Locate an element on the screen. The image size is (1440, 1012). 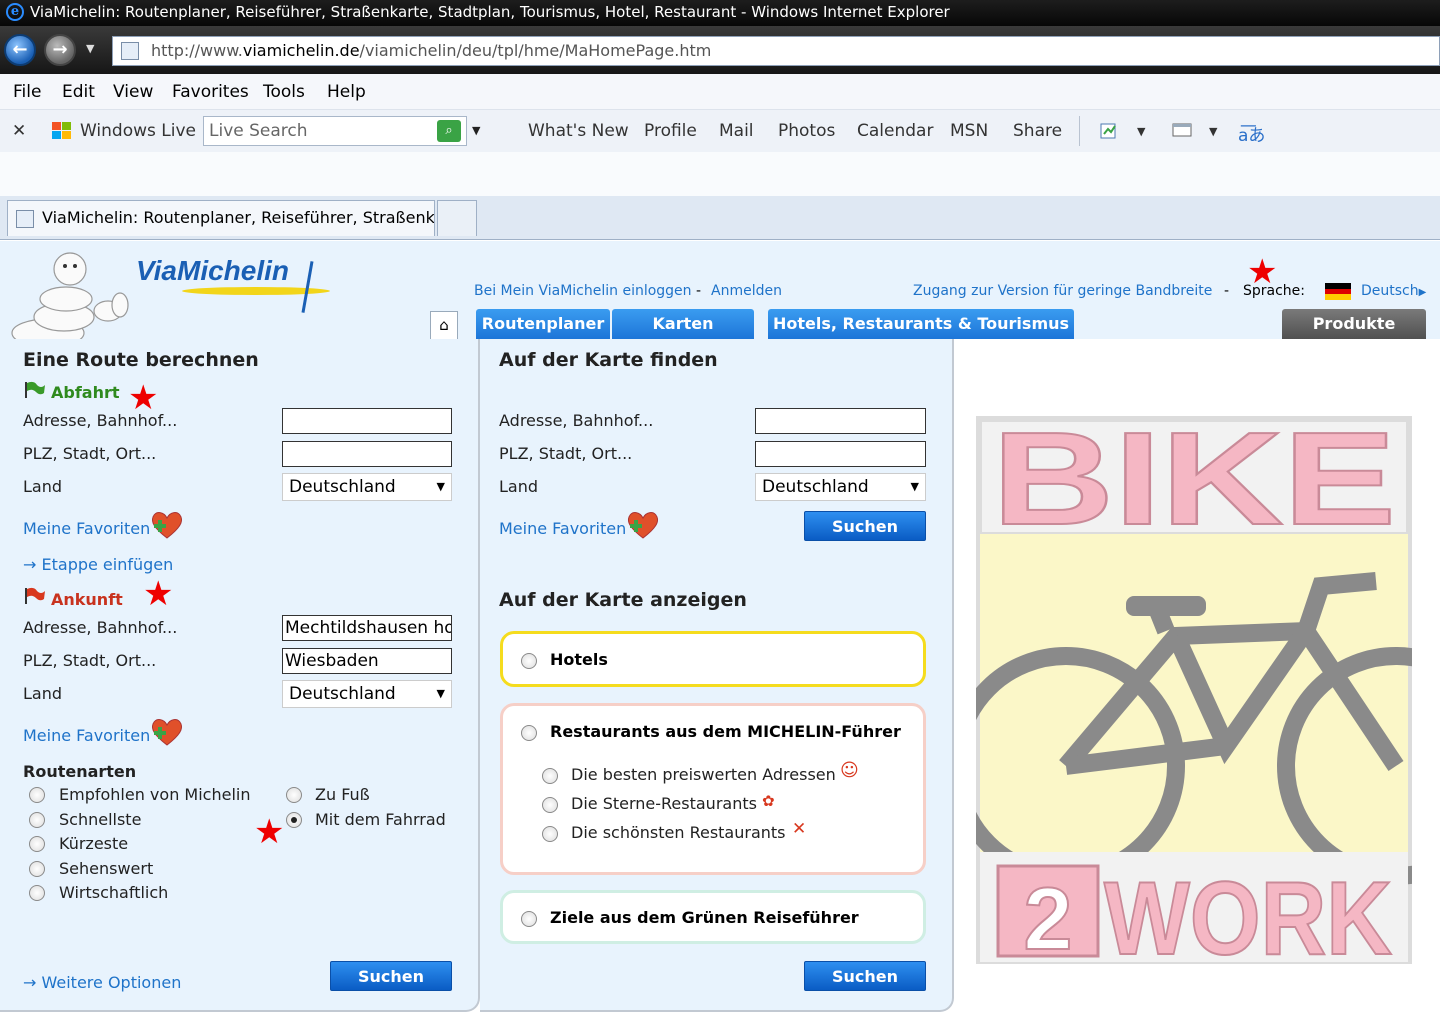
radio-shortest is located at coordinates (37, 844).